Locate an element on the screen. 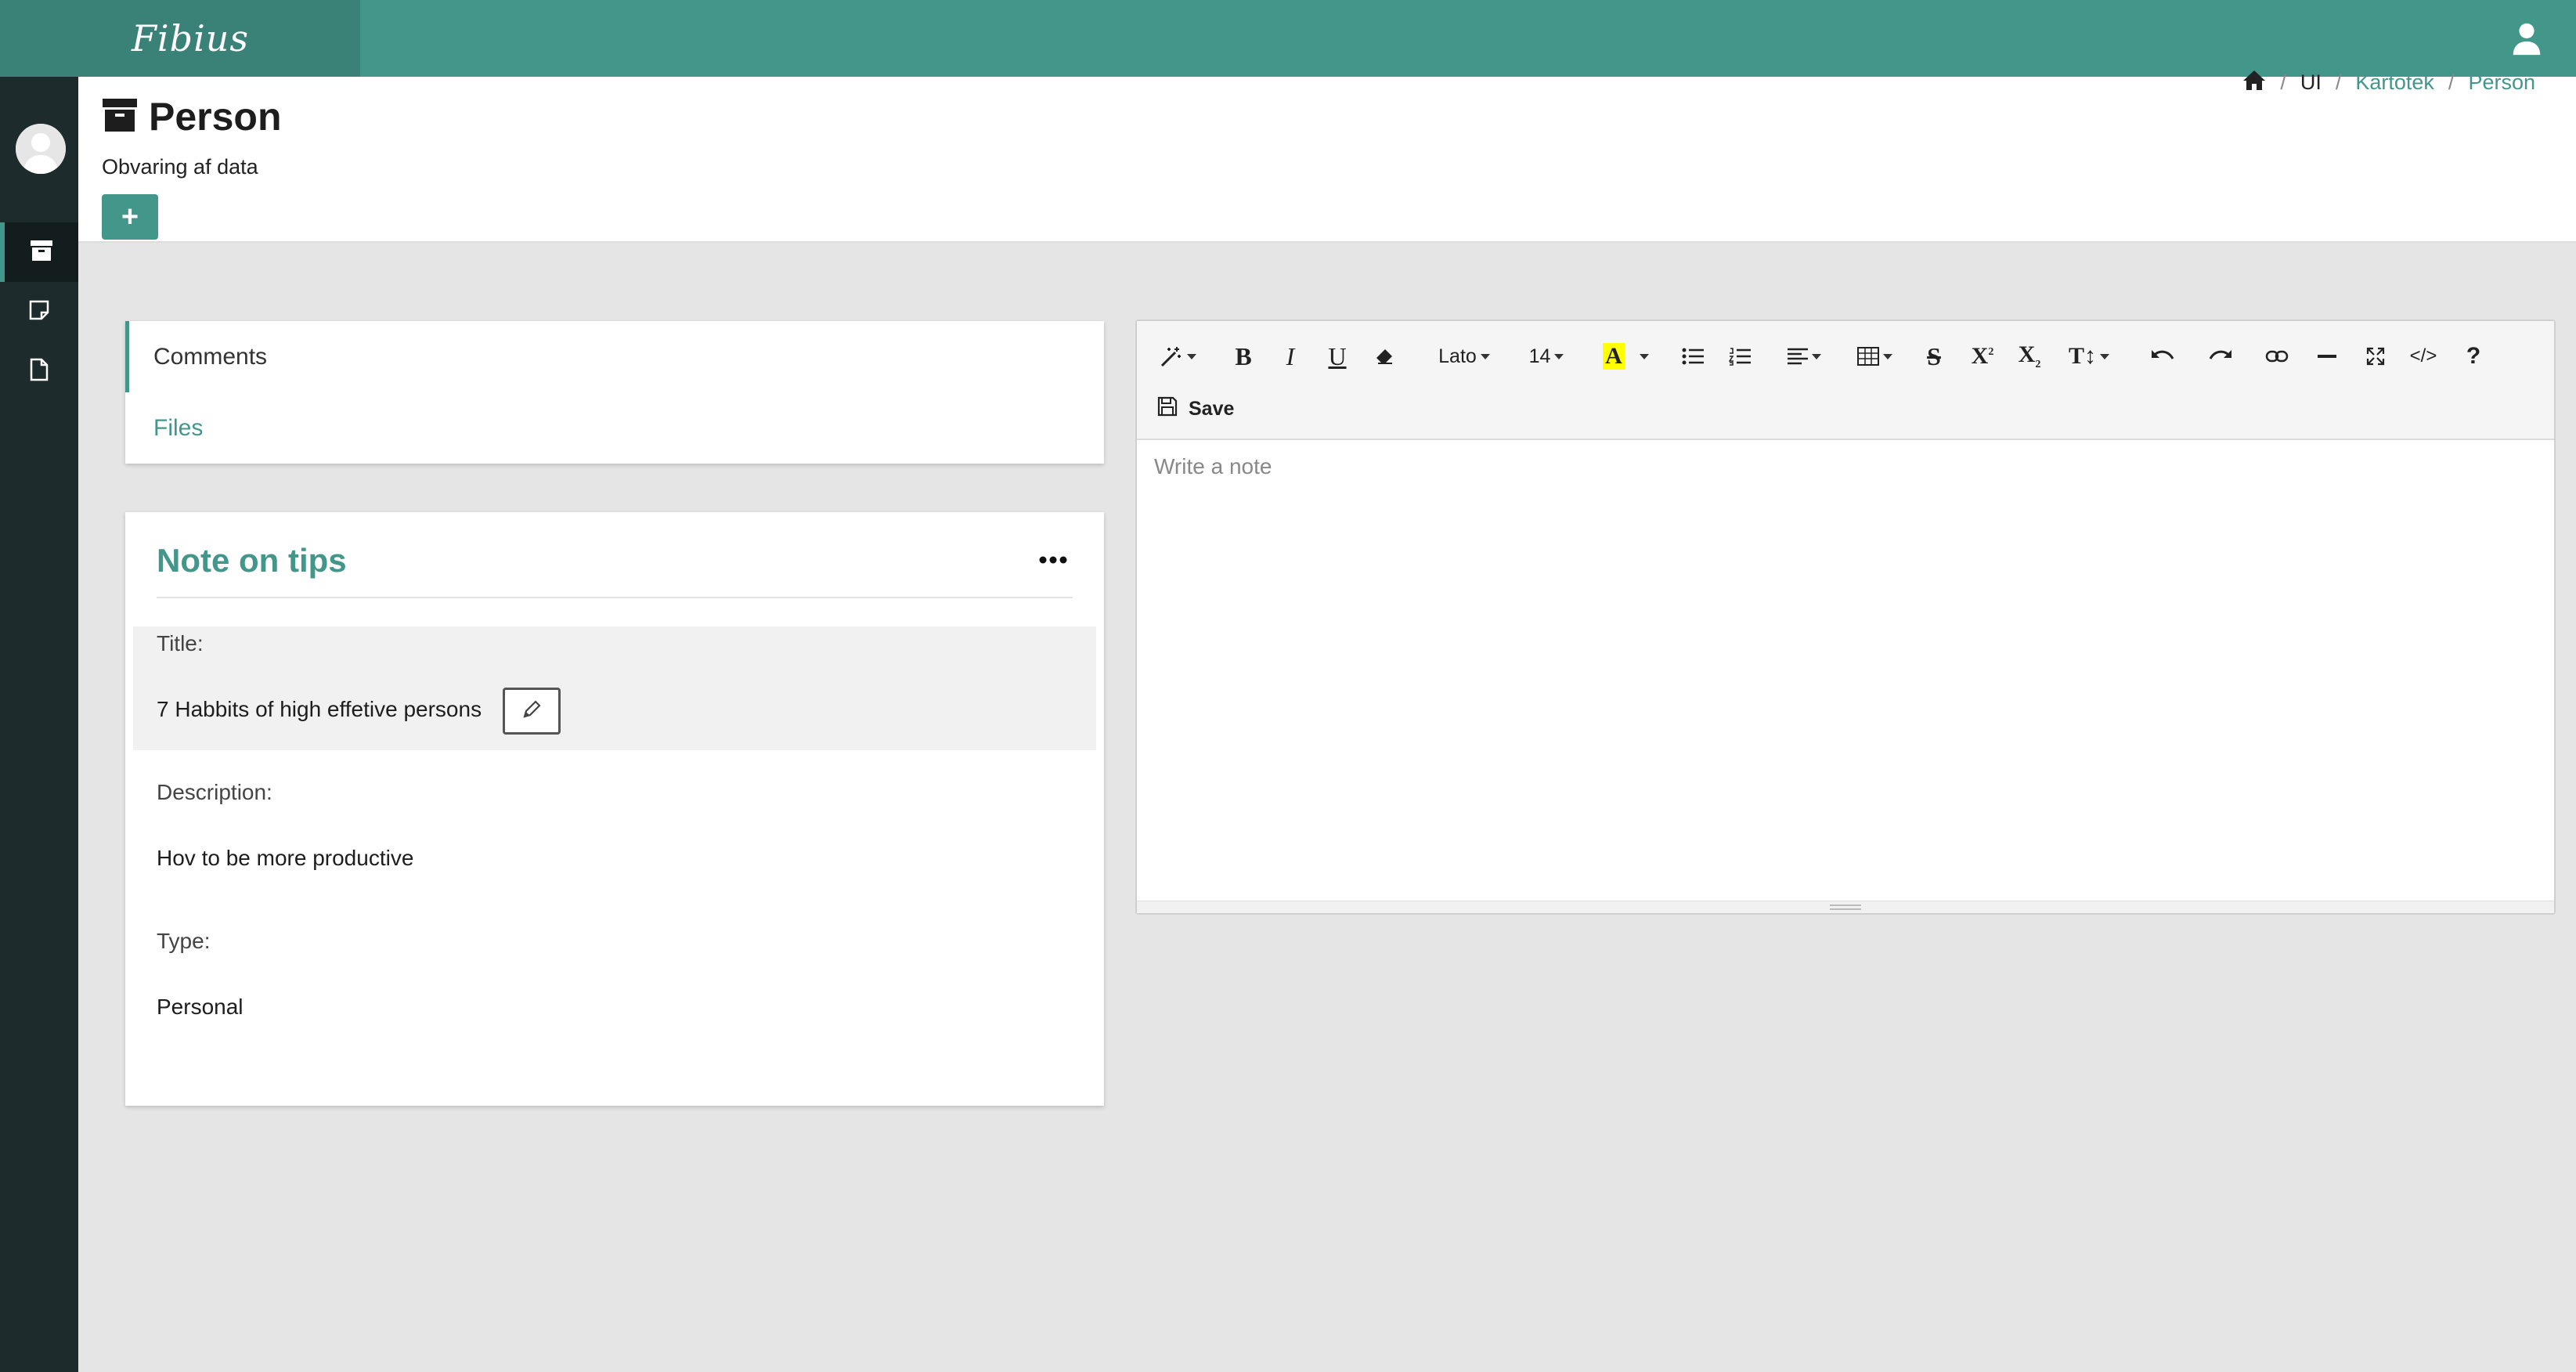 The height and width of the screenshot is (1372, 2576). field-type: Type: Personal is located at coordinates (614, 971).